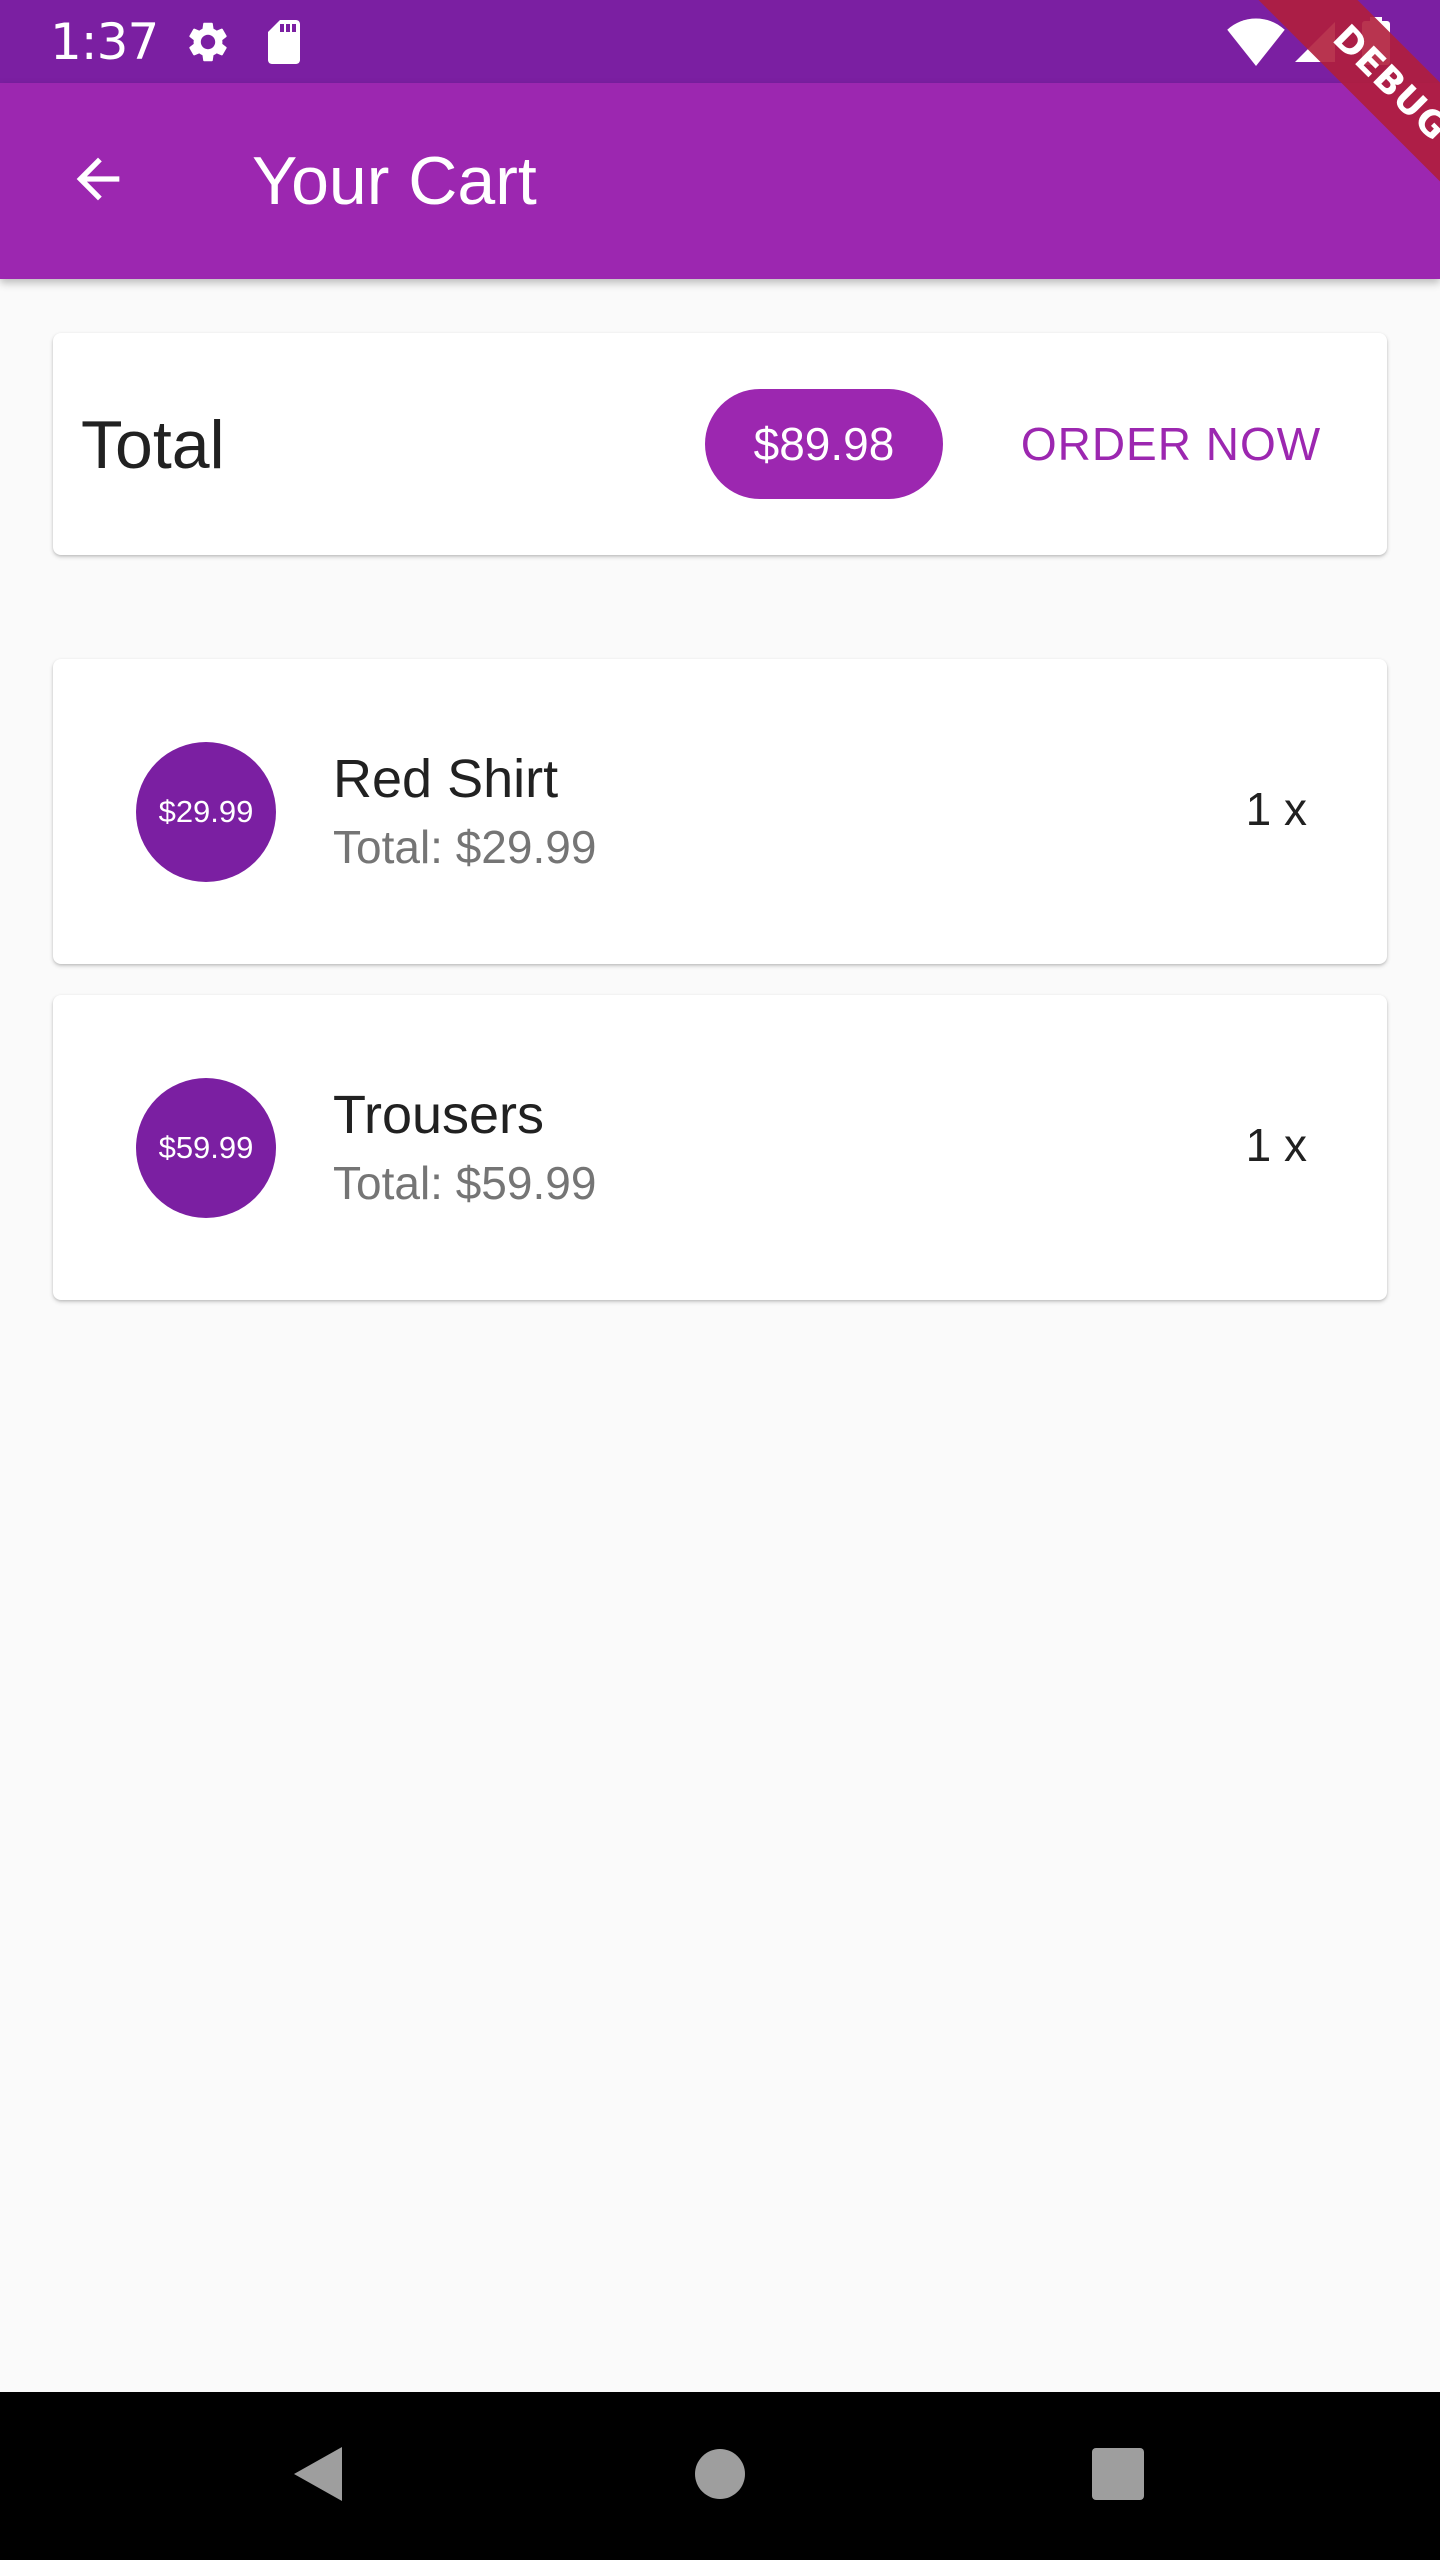 The width and height of the screenshot is (1440, 2560). I want to click on app-bar: Your Cart, so click(720, 181).